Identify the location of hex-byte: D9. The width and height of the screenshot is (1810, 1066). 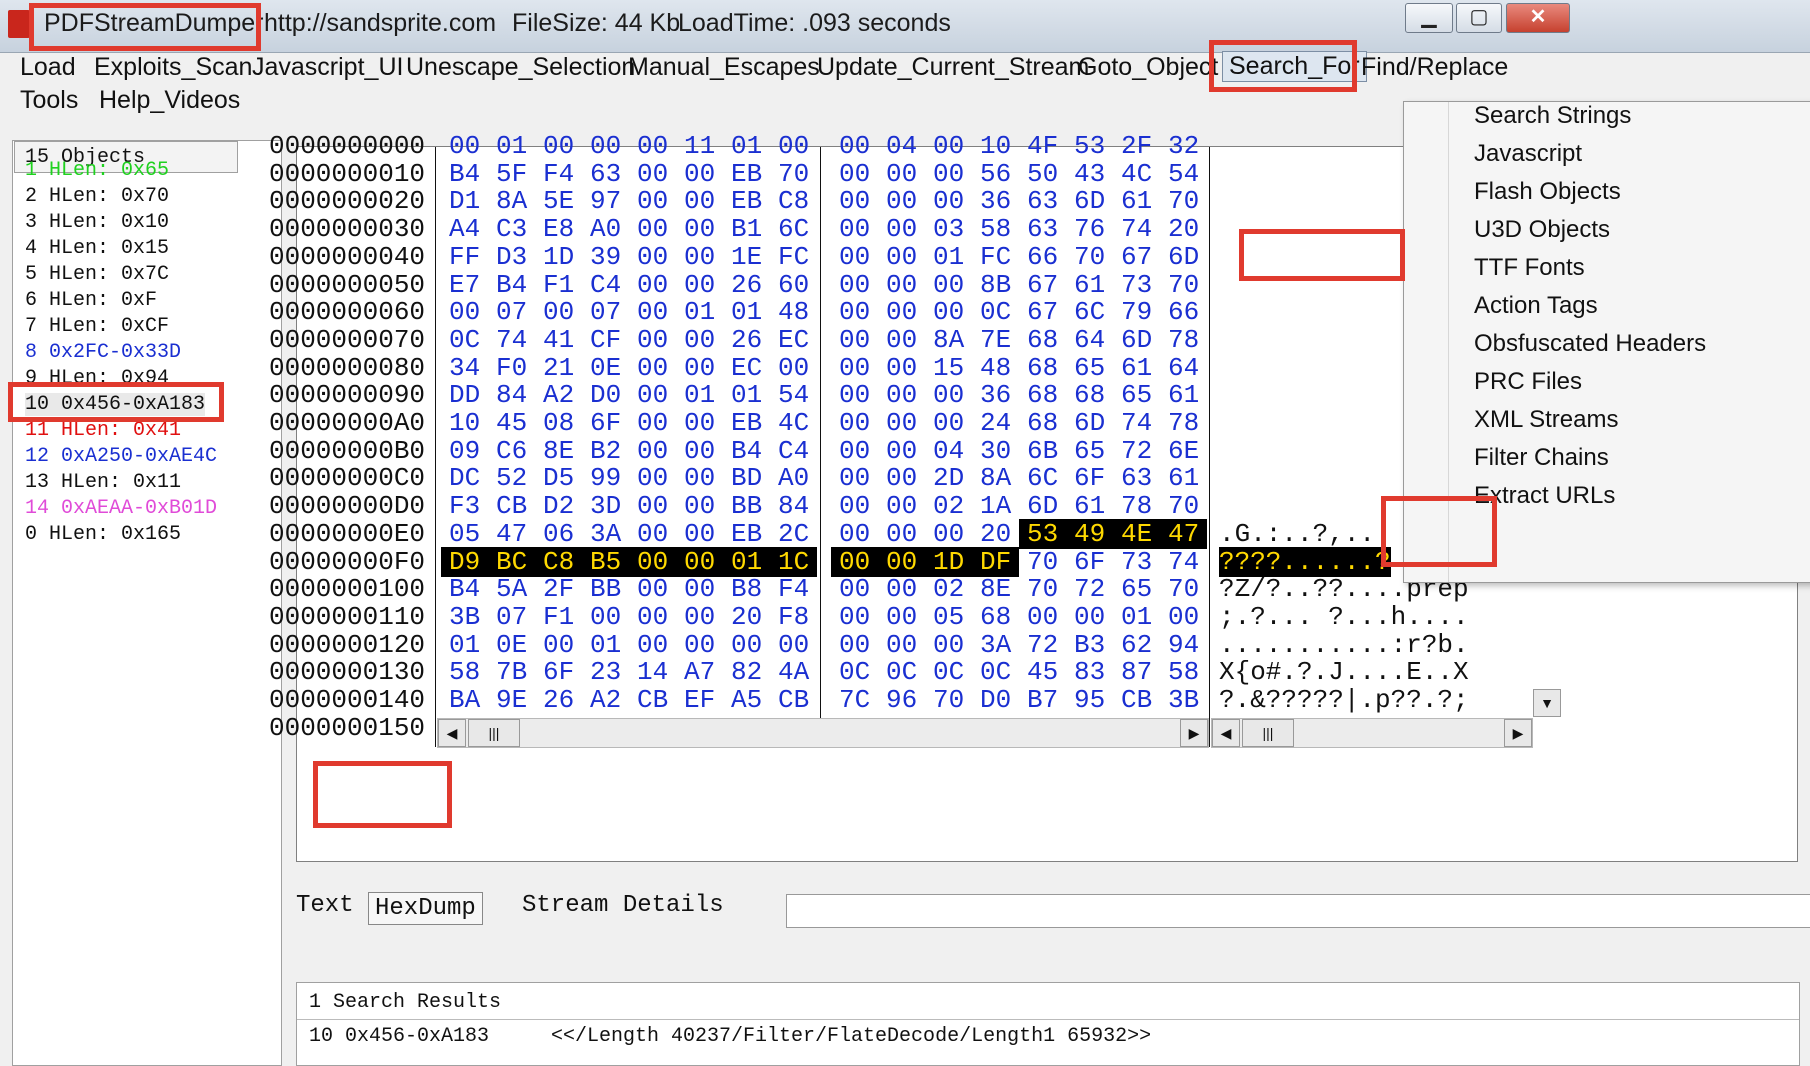
(465, 561).